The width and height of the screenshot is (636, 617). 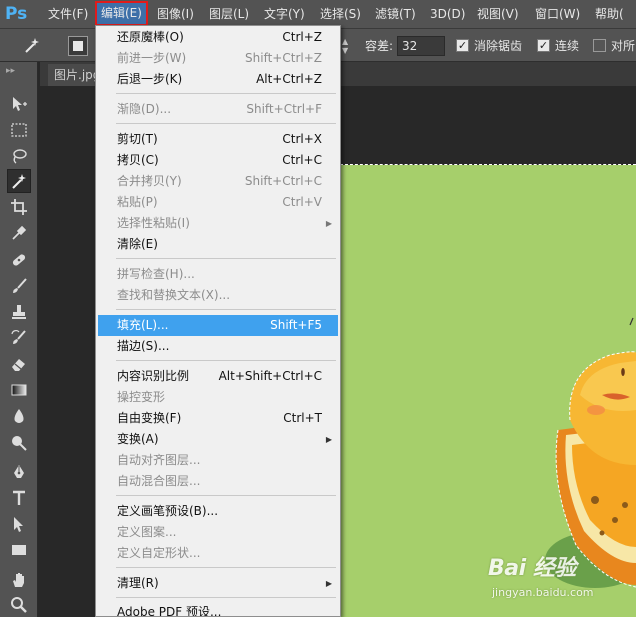 What do you see at coordinates (13, 71) in the screenshot?
I see `panel-collapse-icon: ▸▸` at bounding box center [13, 71].